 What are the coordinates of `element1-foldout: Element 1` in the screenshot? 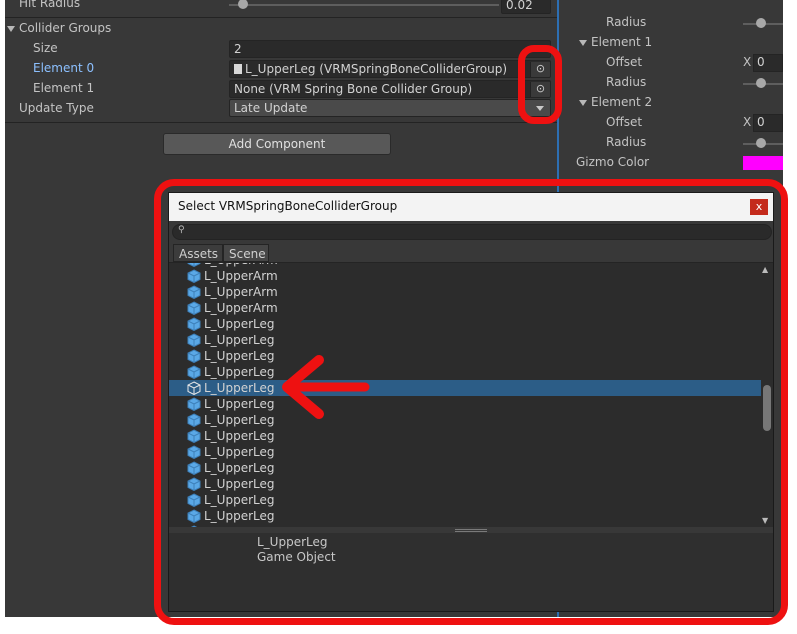 It's located at (615, 42).